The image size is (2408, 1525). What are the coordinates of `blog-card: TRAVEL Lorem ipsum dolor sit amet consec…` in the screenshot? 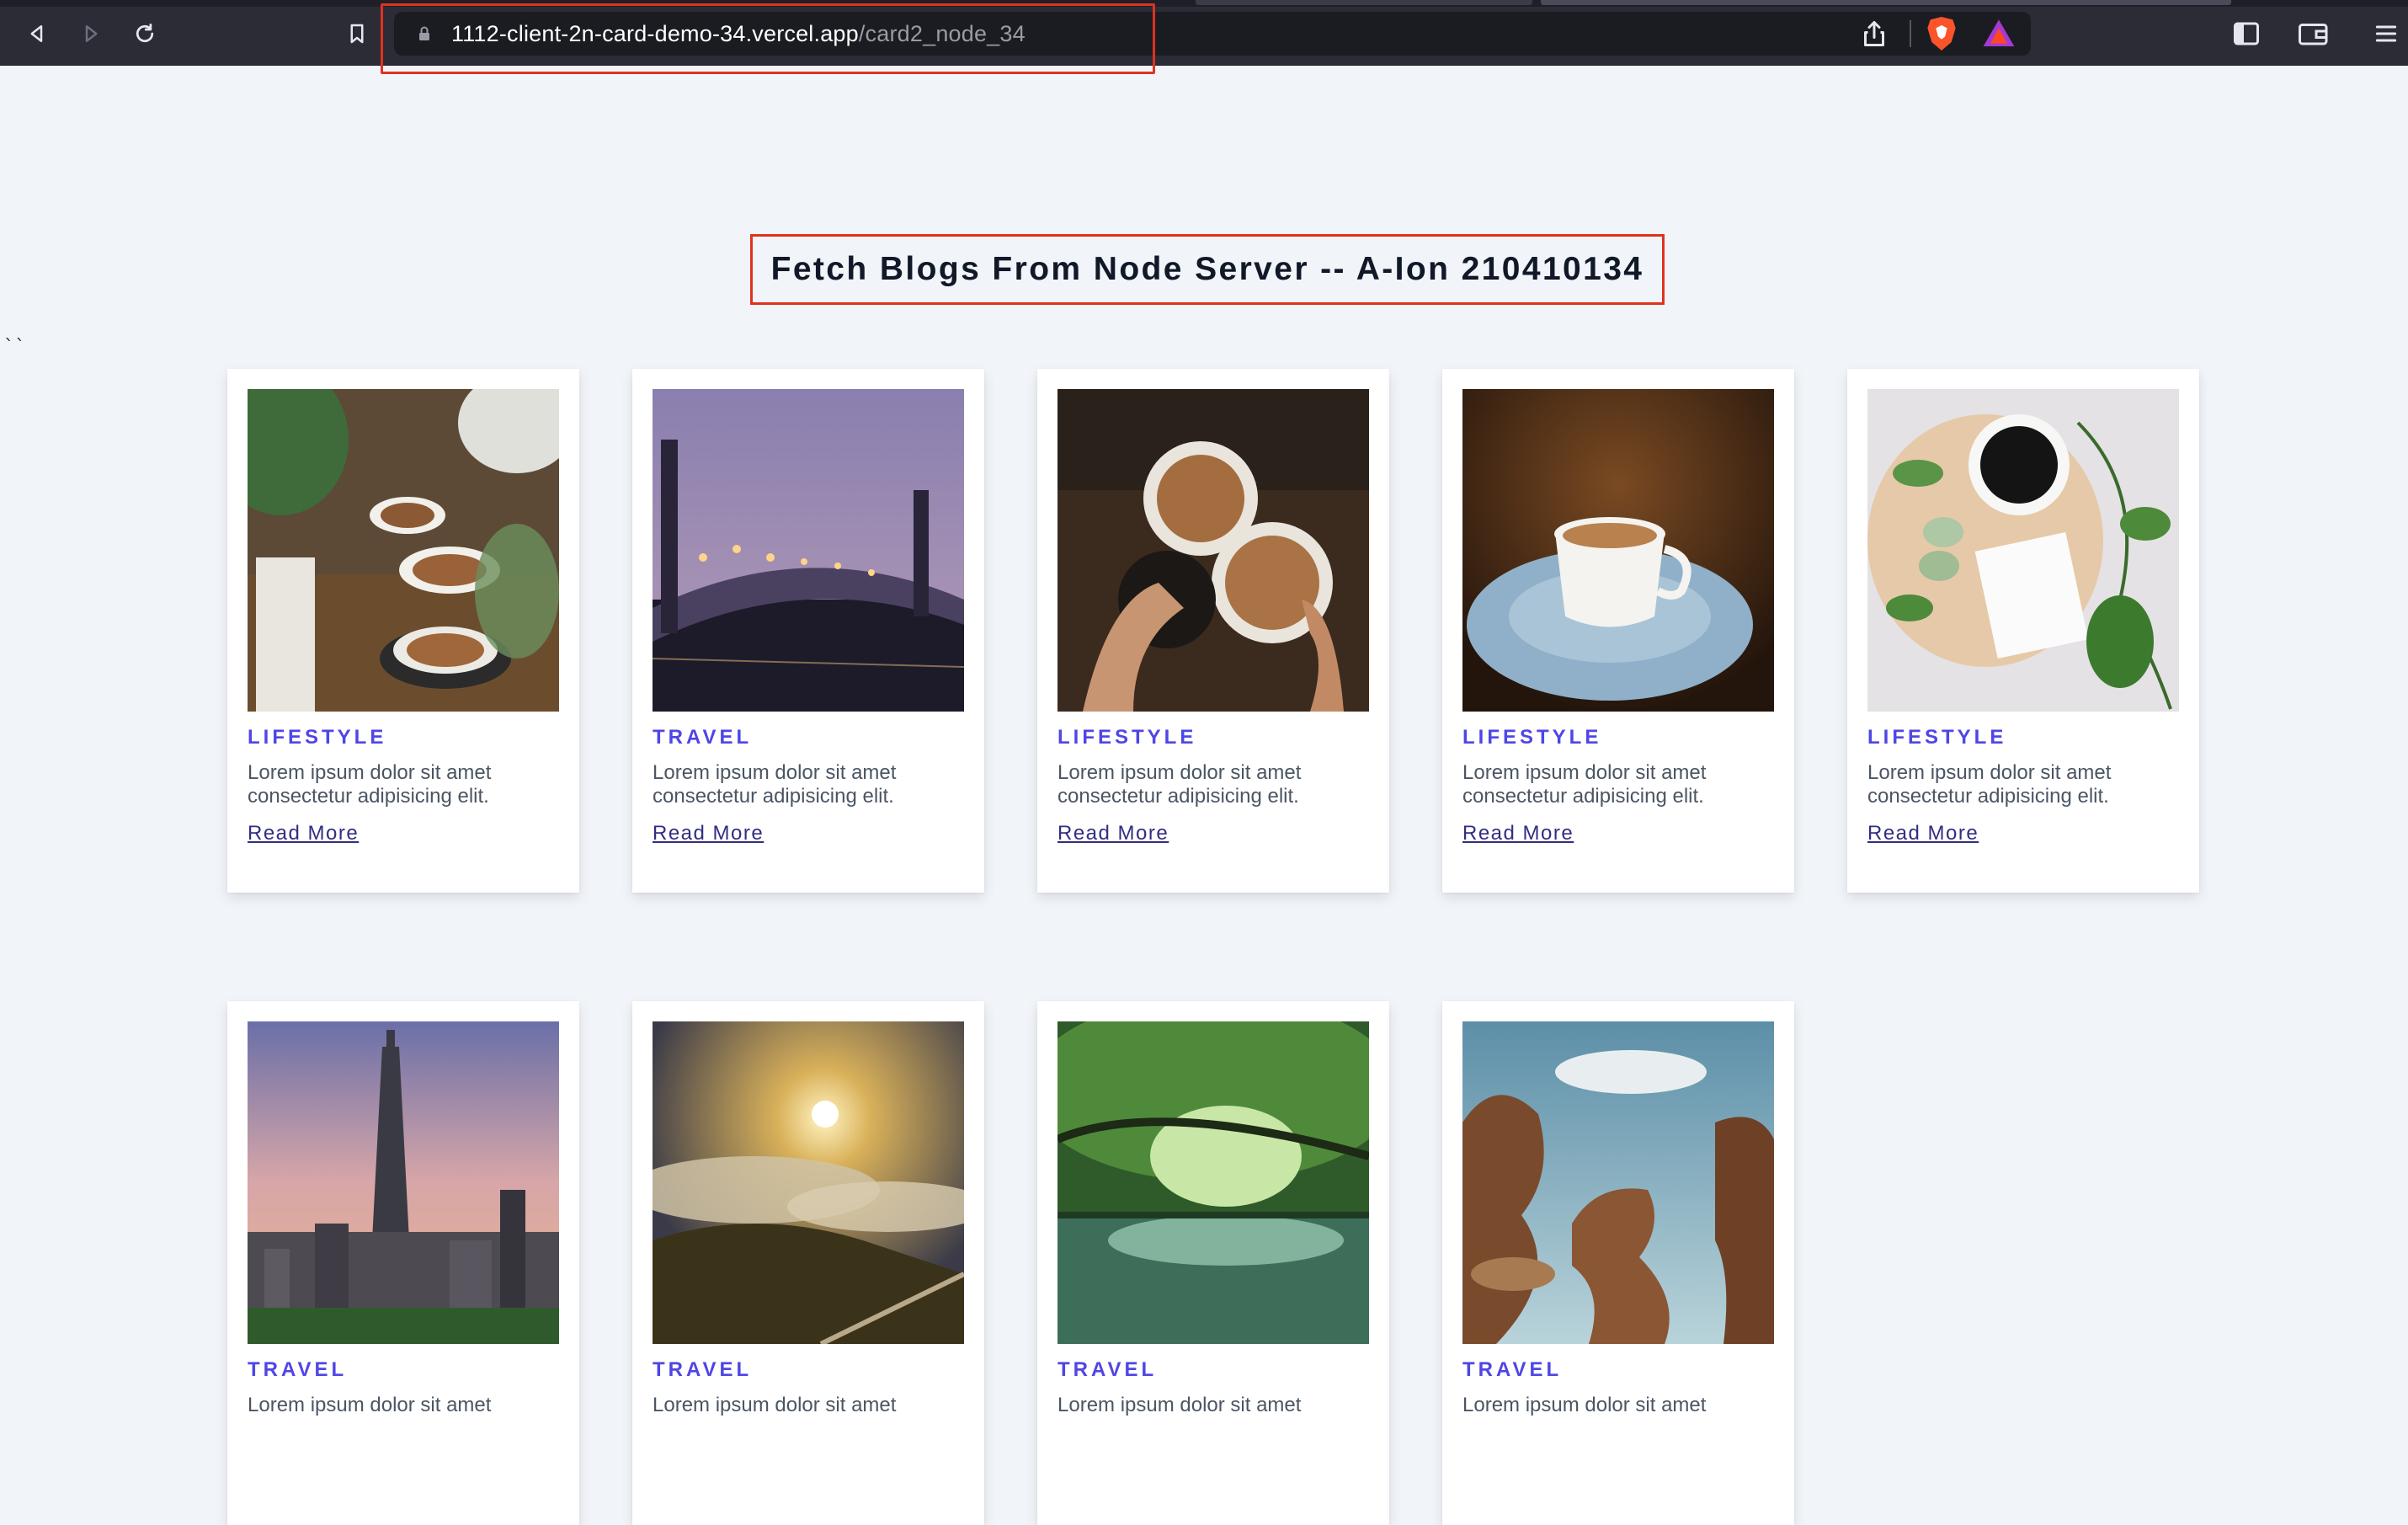 It's located at (808, 631).